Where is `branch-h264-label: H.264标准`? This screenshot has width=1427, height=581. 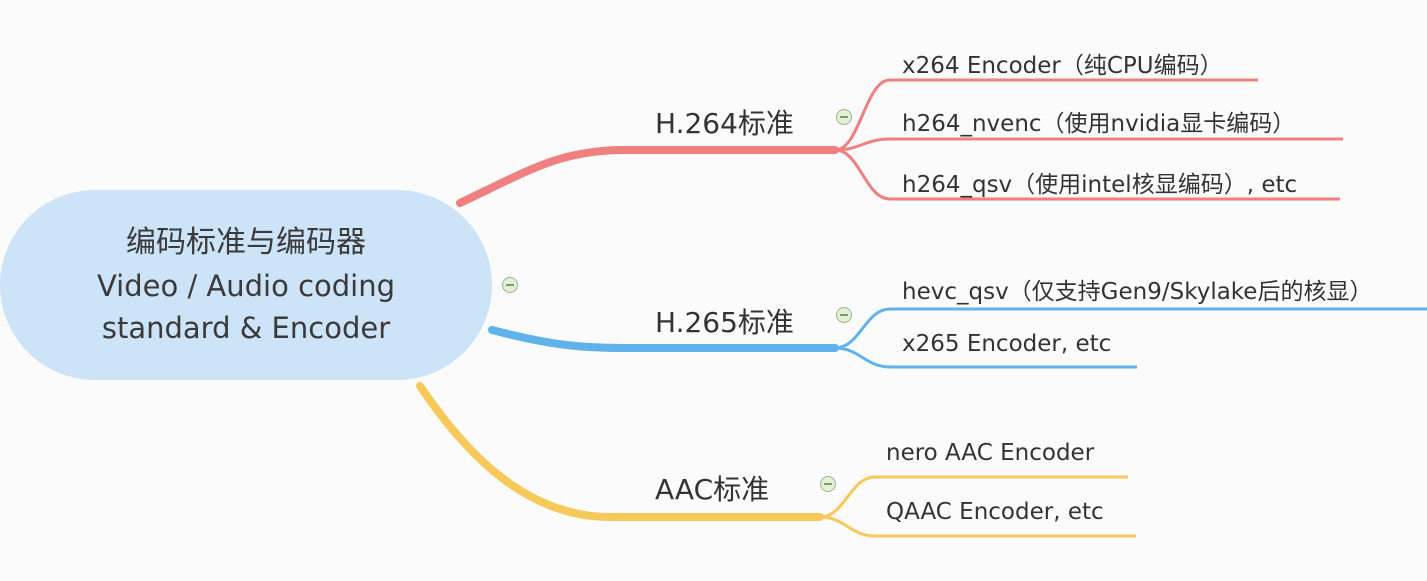
branch-h264-label: H.264标准 is located at coordinates (724, 122).